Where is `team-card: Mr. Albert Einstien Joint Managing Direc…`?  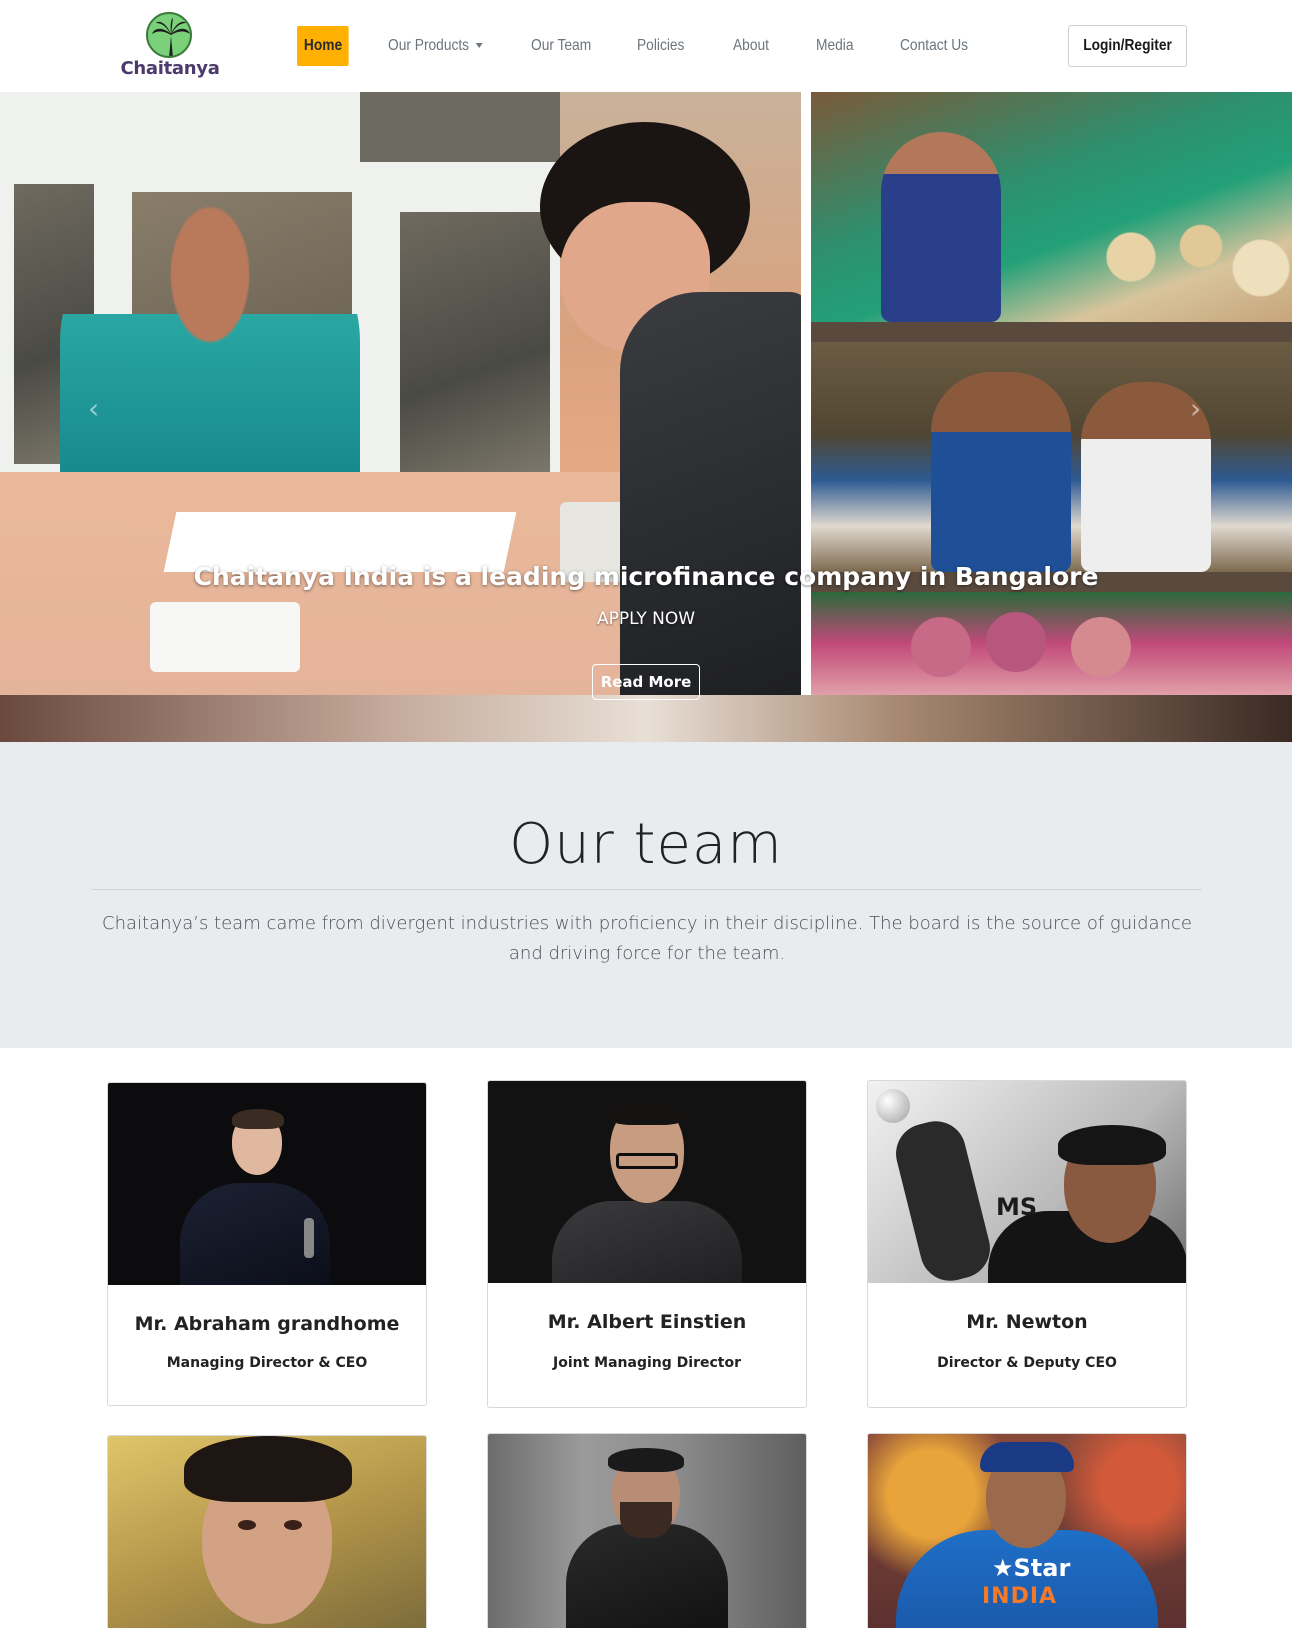 team-card: Mr. Albert Einstien Joint Managing Direc… is located at coordinates (647, 1244).